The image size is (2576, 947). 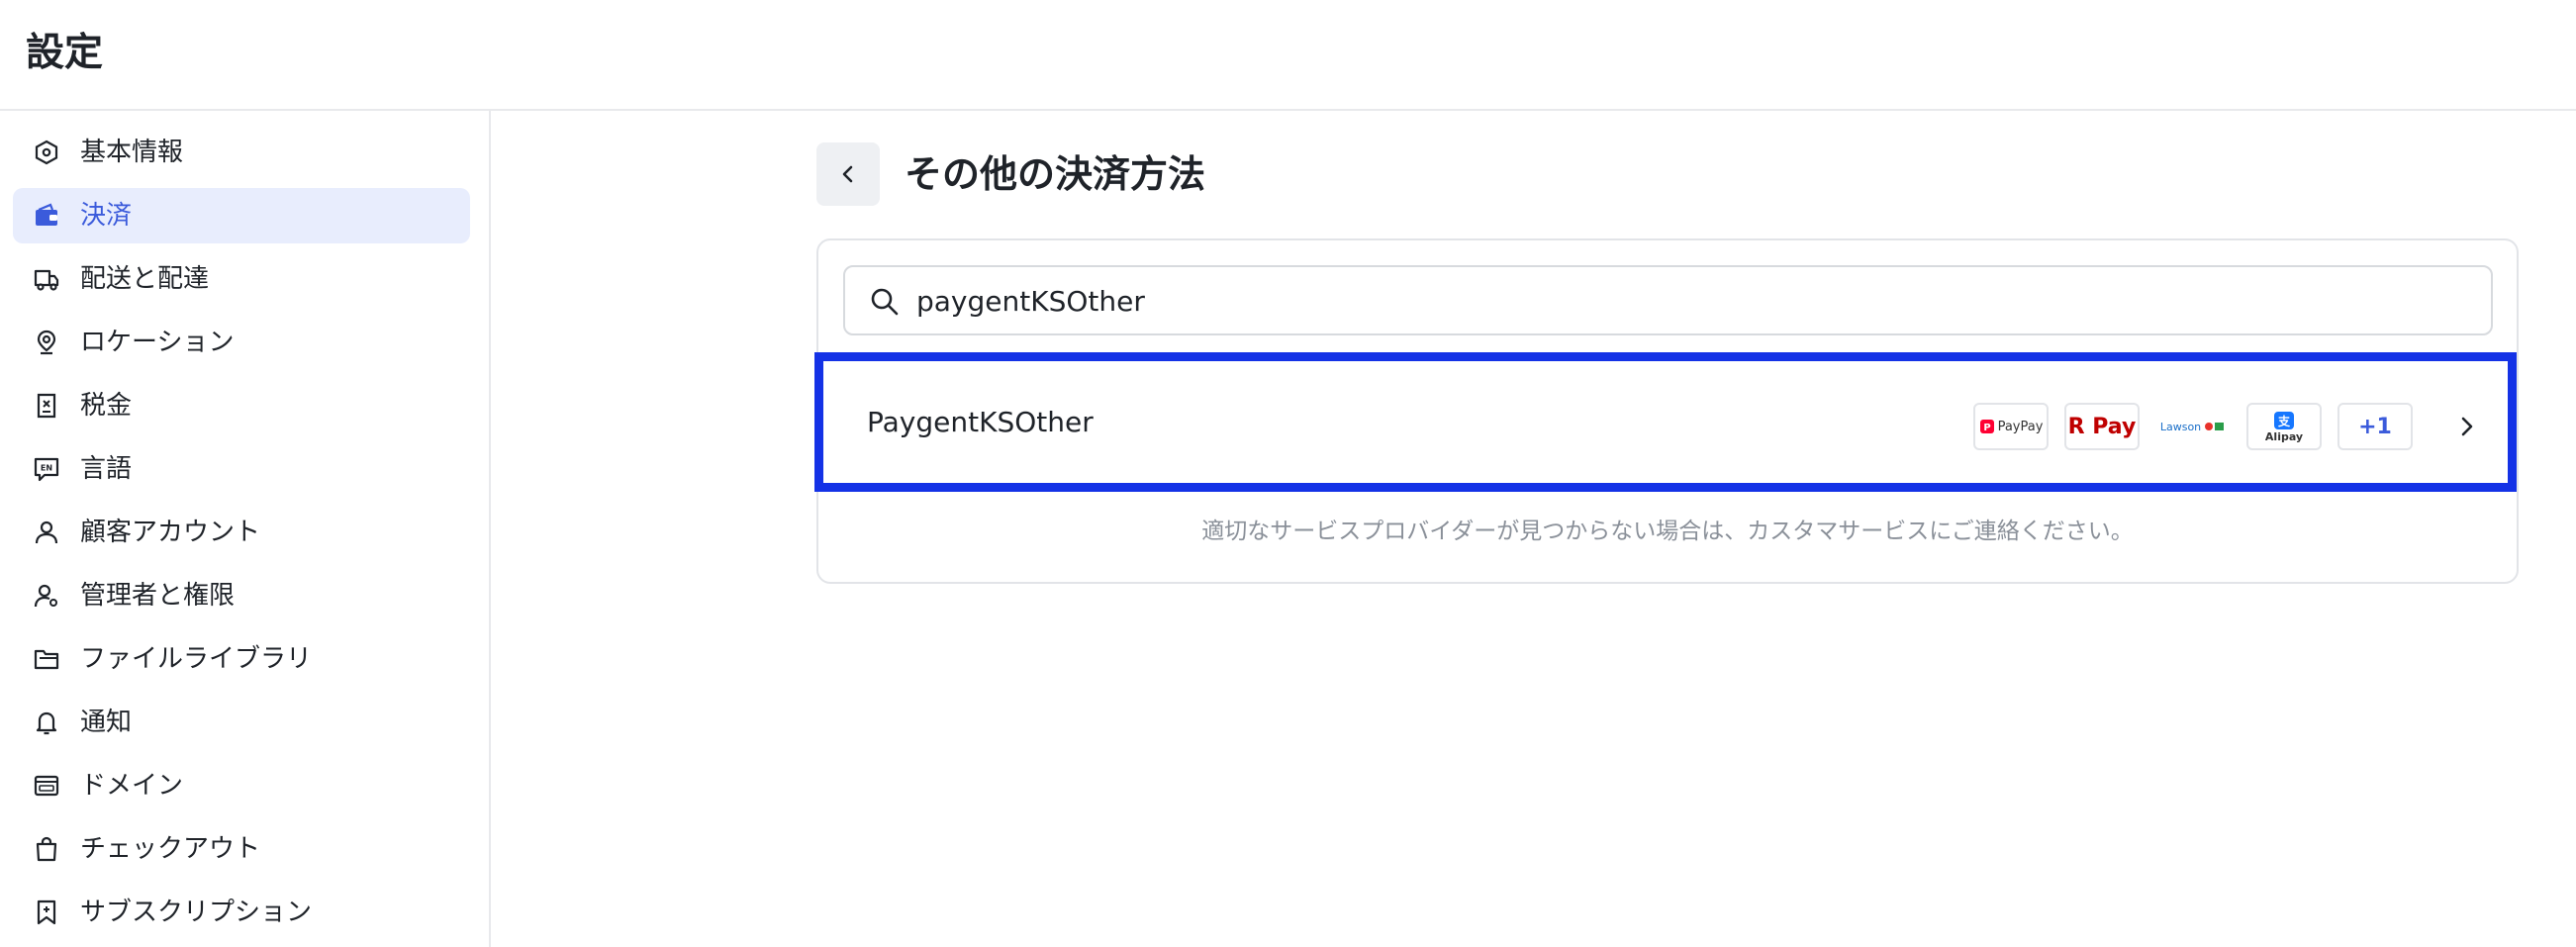 I want to click on sidebar-item-subscriptions: サブスクリプション, so click(x=241, y=912).